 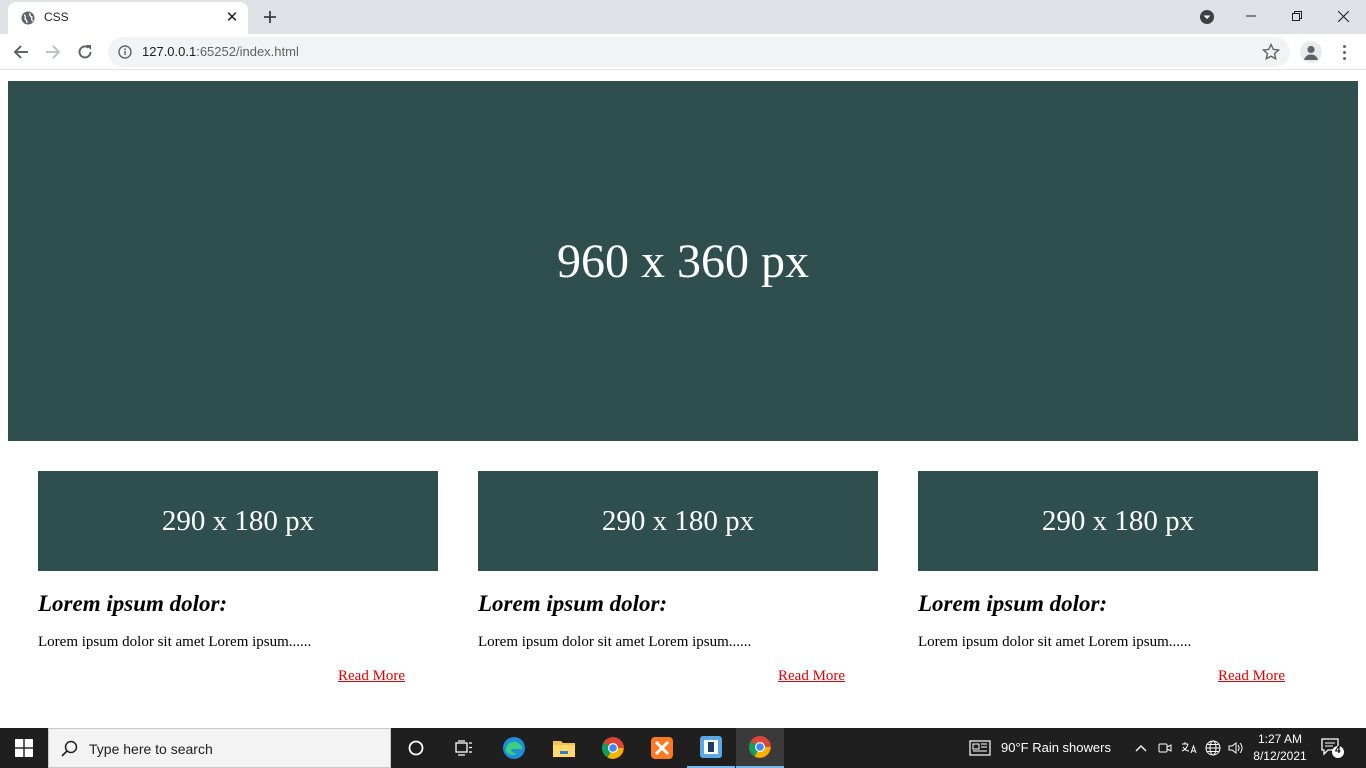 I want to click on arrow-left-icon, so click(x=20, y=52).